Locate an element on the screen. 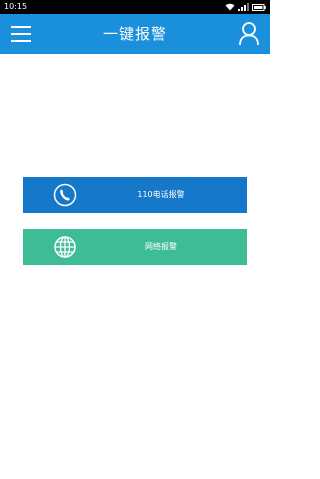  phone-alarm-button: 110电话报警 is located at coordinates (135, 195).